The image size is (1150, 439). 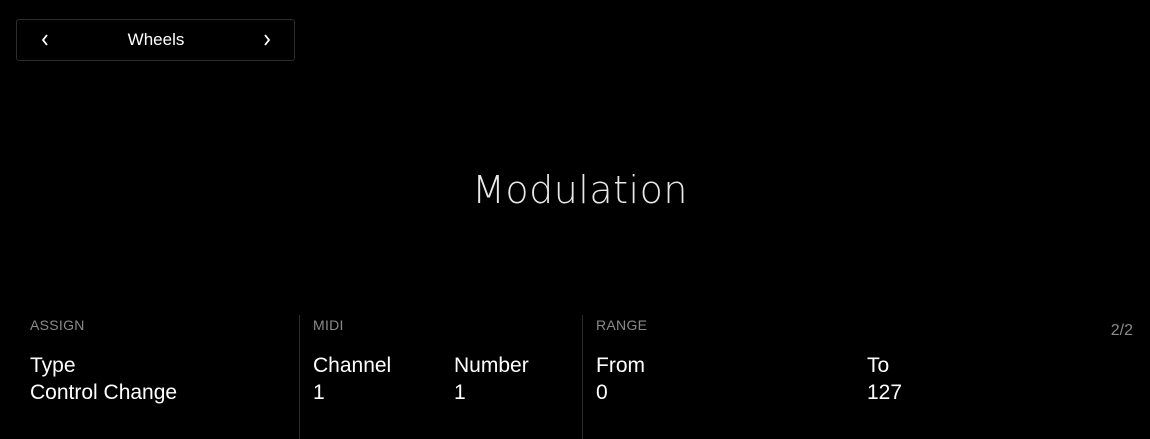 I want to click on section-header-assign: ASSIGN, so click(x=57, y=325).